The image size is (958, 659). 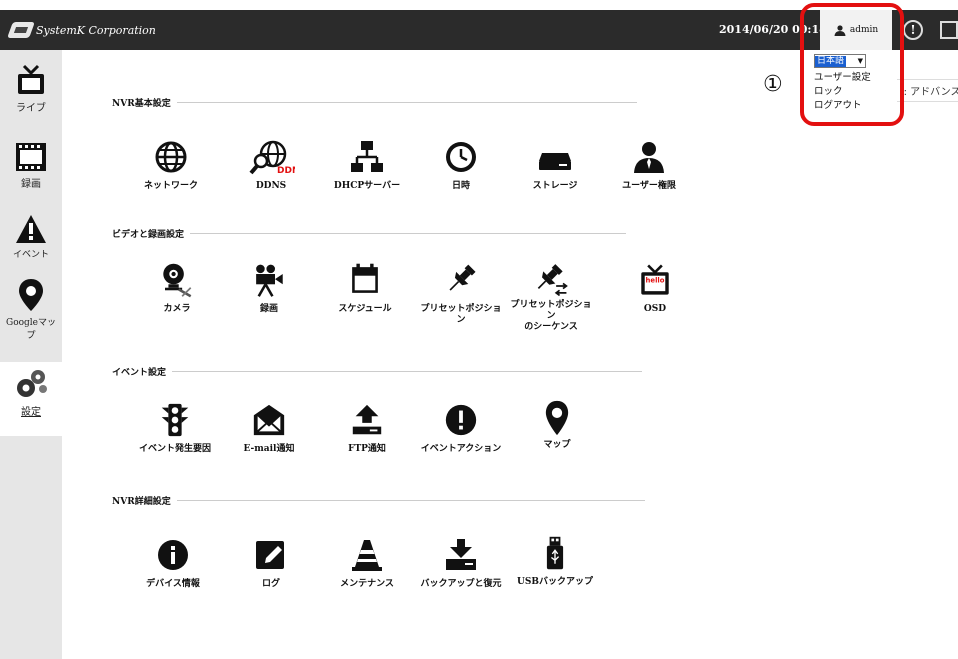 What do you see at coordinates (367, 555) in the screenshot?
I see `cone-icon` at bounding box center [367, 555].